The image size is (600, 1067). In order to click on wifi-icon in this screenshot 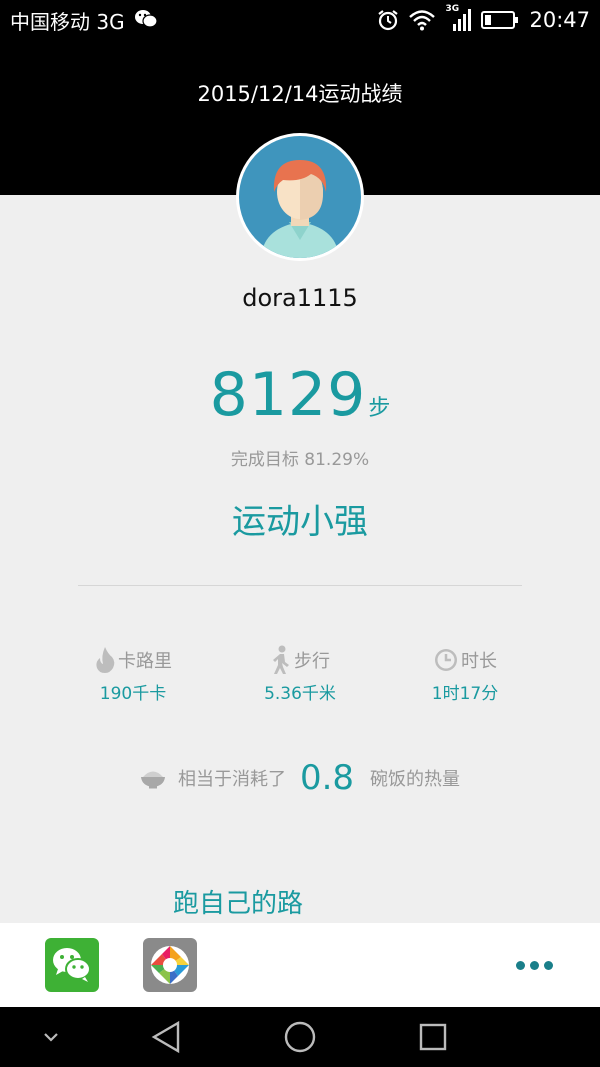, I will do `click(422, 20)`.